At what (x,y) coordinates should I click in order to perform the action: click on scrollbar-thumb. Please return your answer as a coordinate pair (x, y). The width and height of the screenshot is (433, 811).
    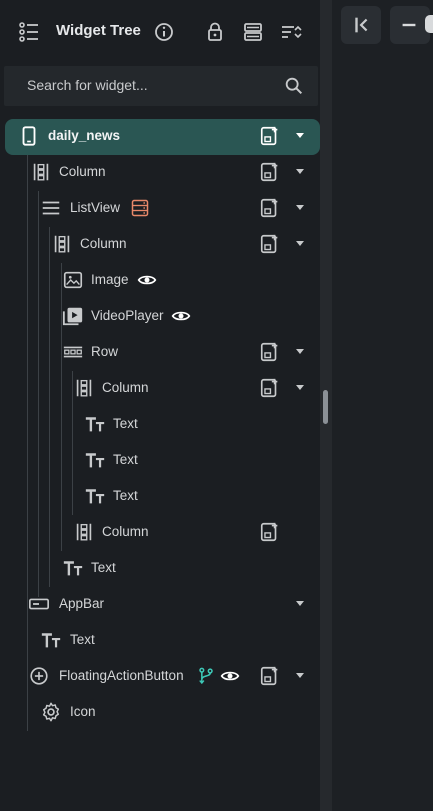
    Looking at the image, I should click on (325, 407).